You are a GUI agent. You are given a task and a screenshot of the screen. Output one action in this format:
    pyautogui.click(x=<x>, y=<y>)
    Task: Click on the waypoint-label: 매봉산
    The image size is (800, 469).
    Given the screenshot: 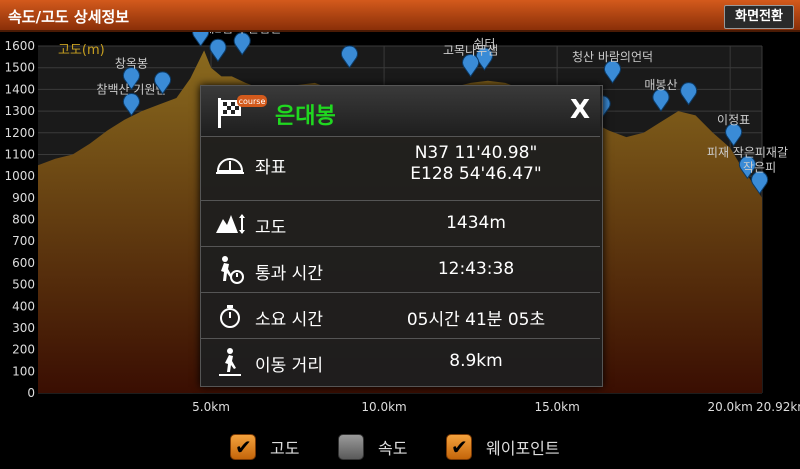 What is the action you would take?
    pyautogui.click(x=660, y=85)
    